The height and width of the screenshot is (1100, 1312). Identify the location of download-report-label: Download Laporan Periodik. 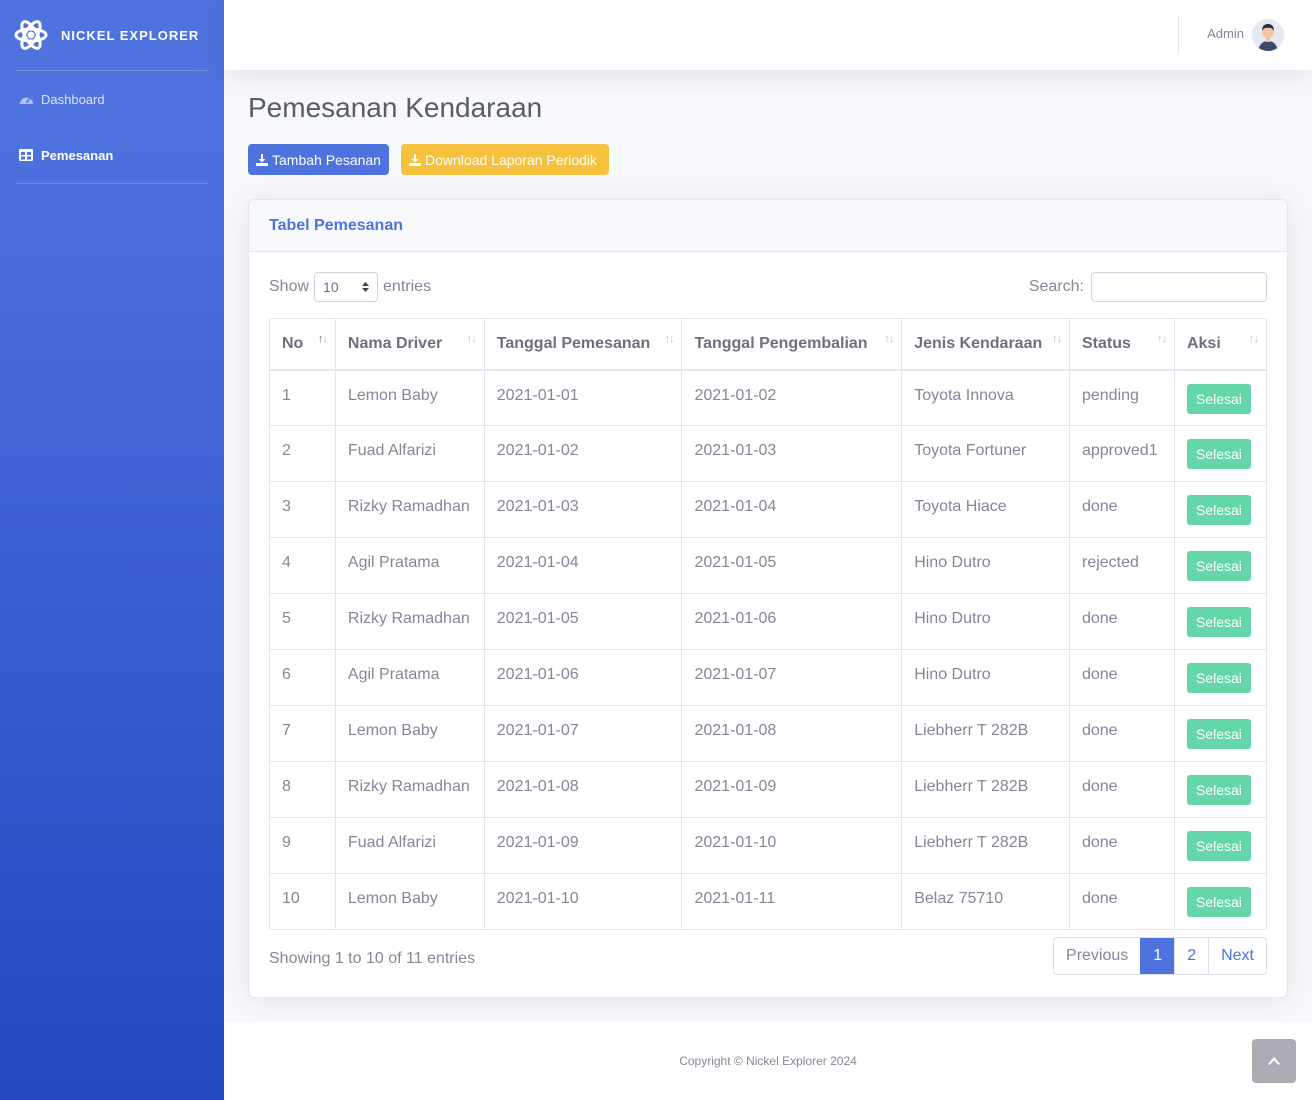
(511, 159).